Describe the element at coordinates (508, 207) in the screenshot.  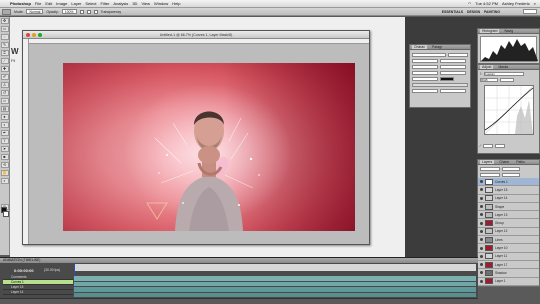
I see `layer-row: Shape` at that location.